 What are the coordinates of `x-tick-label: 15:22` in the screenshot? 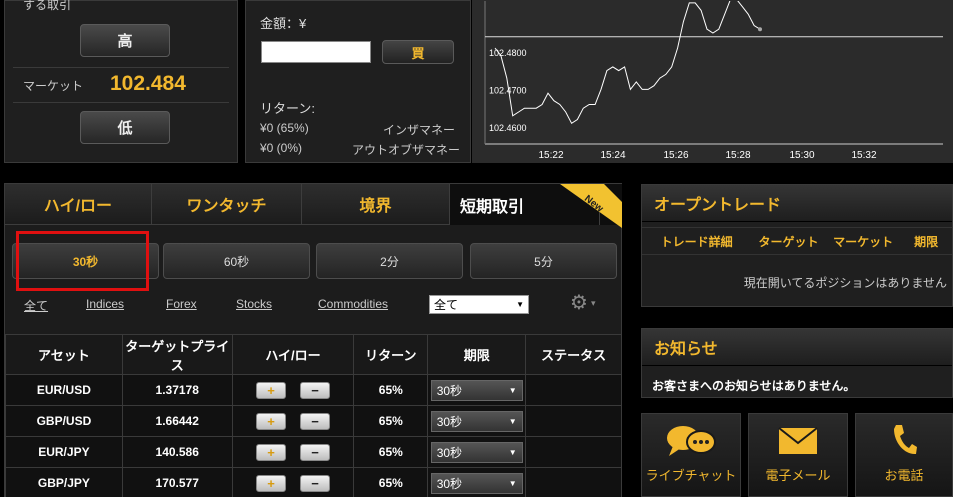 It's located at (550, 155).